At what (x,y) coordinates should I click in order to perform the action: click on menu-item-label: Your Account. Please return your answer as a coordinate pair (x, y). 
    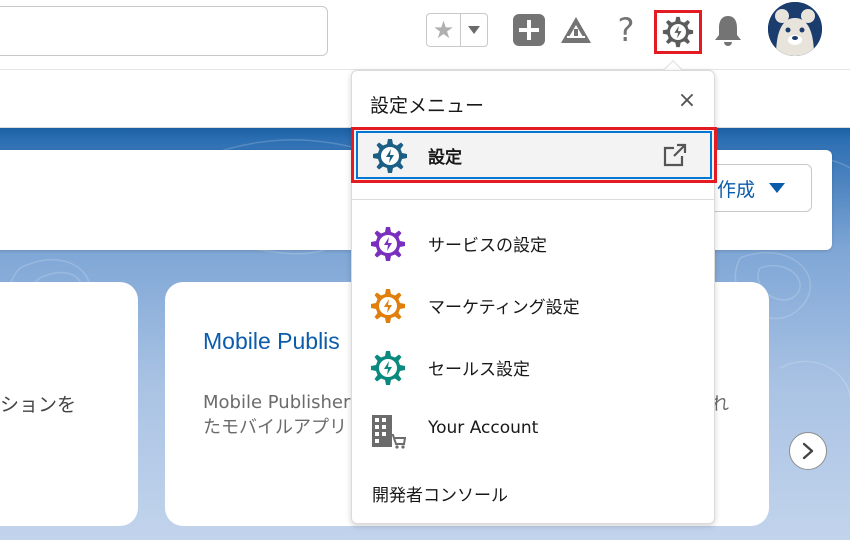
    Looking at the image, I should click on (483, 428).